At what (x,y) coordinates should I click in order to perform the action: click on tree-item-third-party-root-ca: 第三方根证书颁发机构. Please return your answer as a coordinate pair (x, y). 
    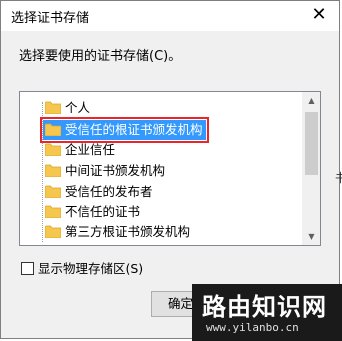
    Looking at the image, I should click on (117, 232).